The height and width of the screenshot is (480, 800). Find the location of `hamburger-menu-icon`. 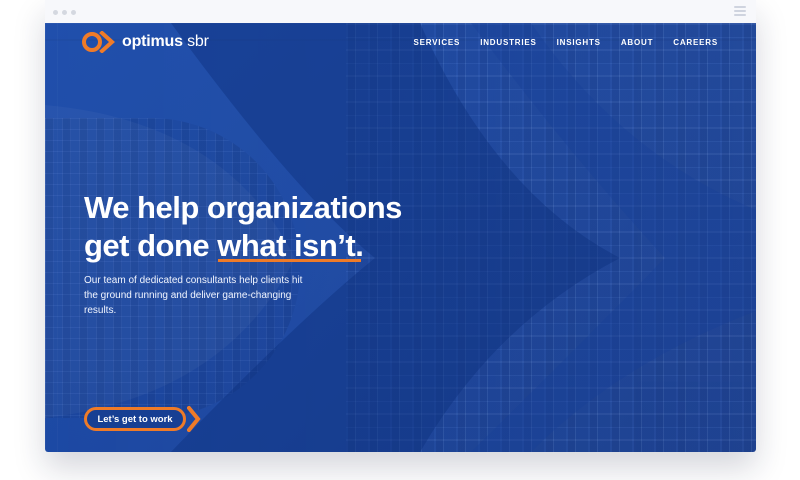

hamburger-menu-icon is located at coordinates (740, 11).